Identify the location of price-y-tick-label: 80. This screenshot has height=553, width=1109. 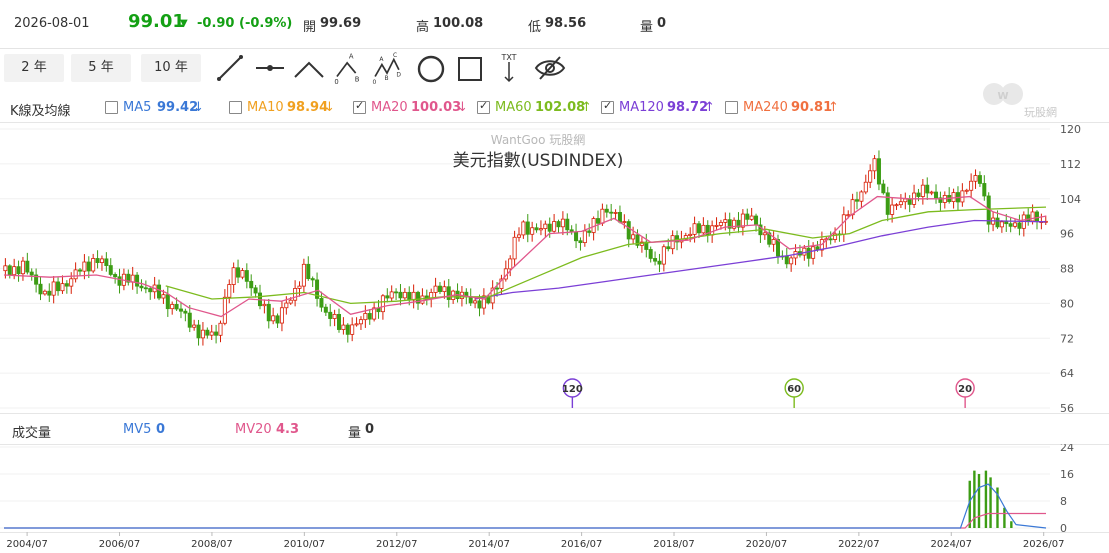
(1067, 303).